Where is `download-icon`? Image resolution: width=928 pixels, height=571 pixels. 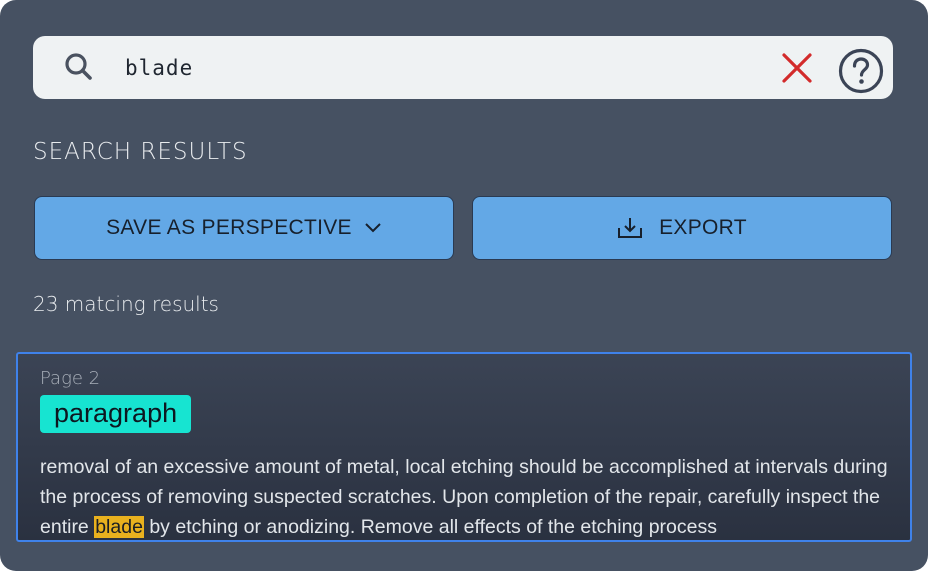 download-icon is located at coordinates (630, 228).